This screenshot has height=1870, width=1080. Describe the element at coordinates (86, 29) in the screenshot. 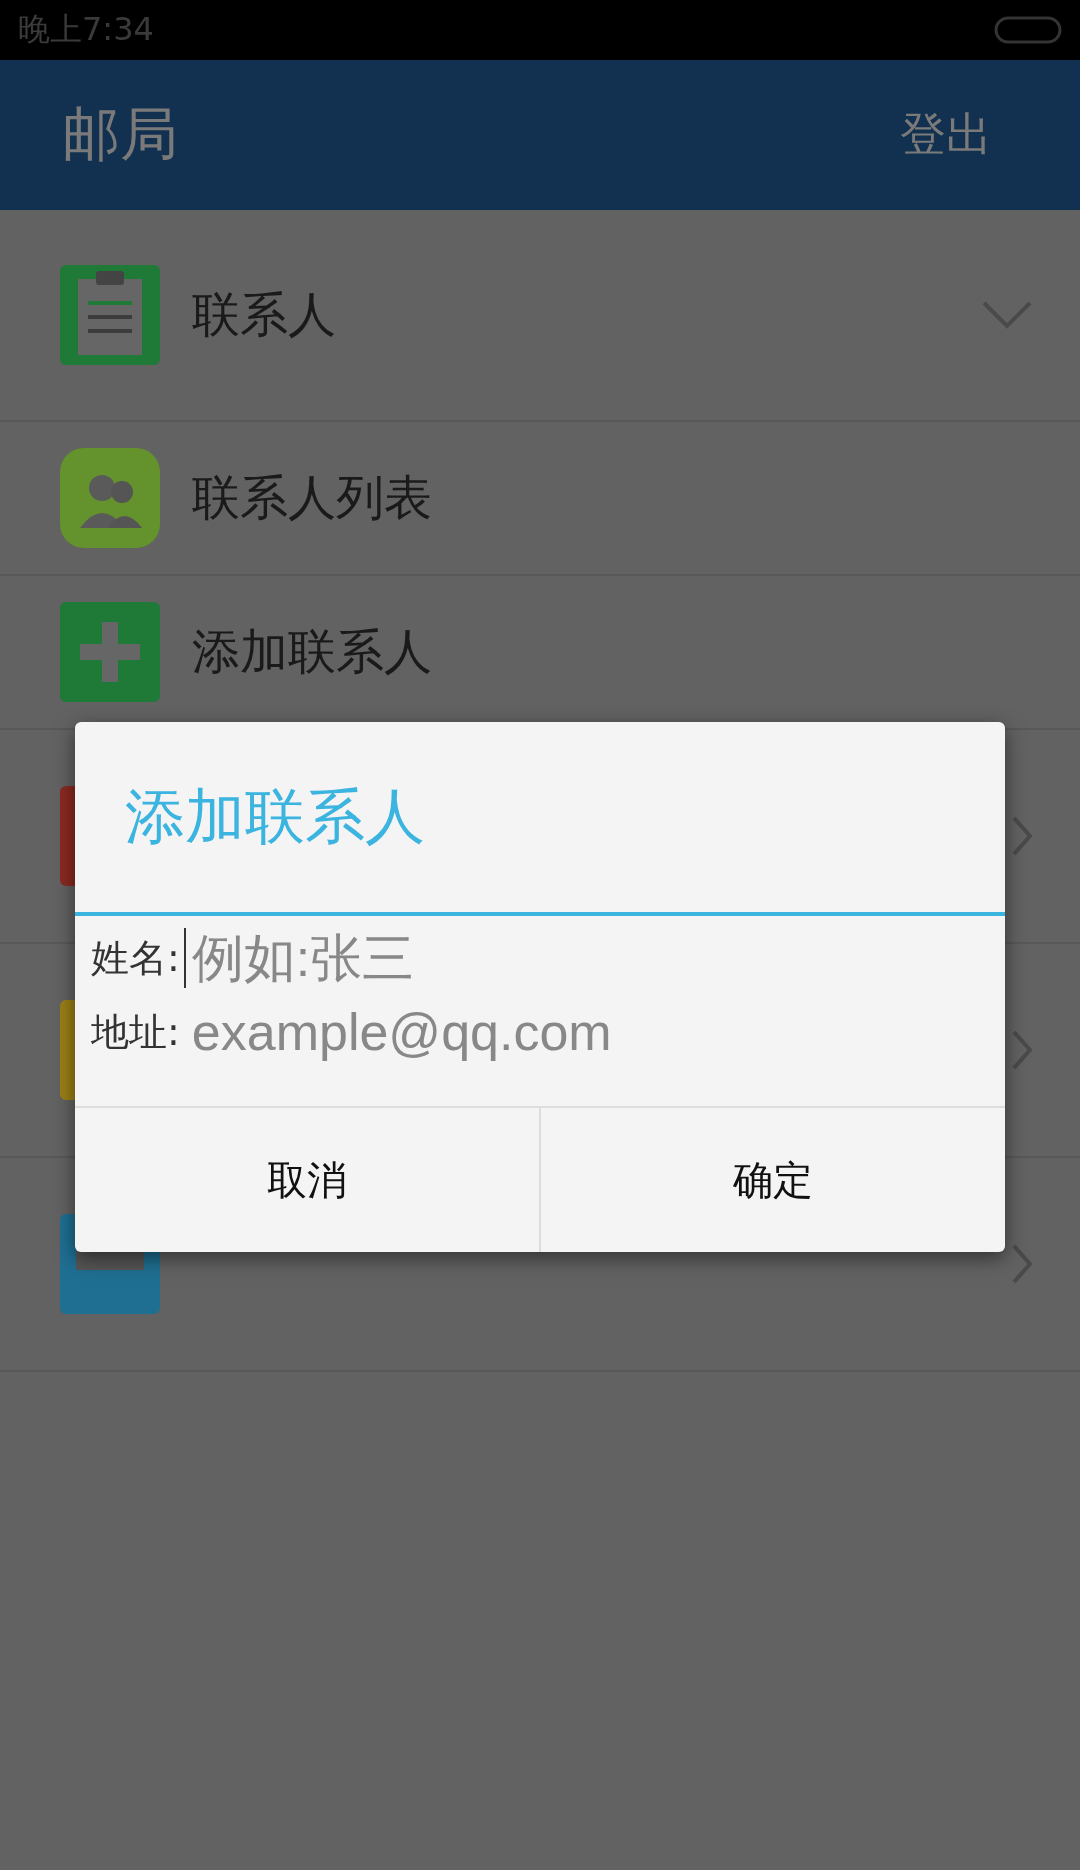

I see `status-time: 晚上7:34` at that location.